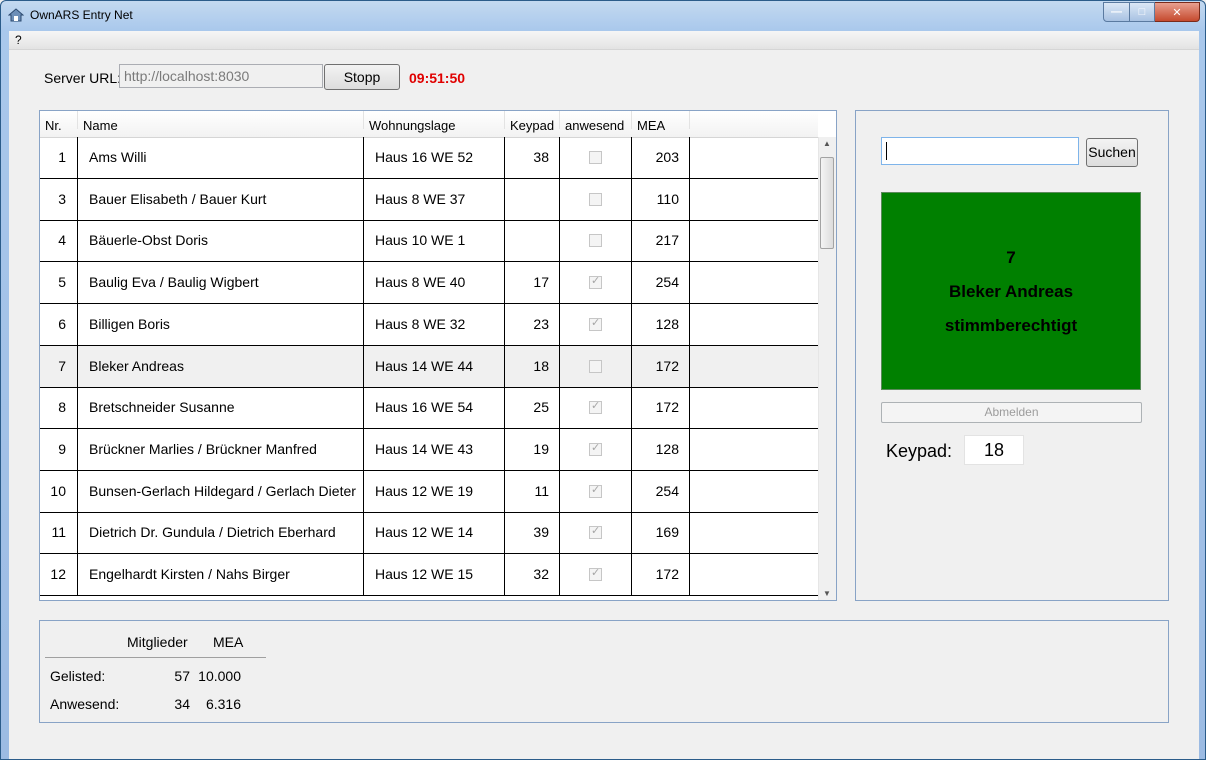 Image resolution: width=1206 pixels, height=760 pixels. I want to click on col-header-nr: Nr., so click(59, 122).